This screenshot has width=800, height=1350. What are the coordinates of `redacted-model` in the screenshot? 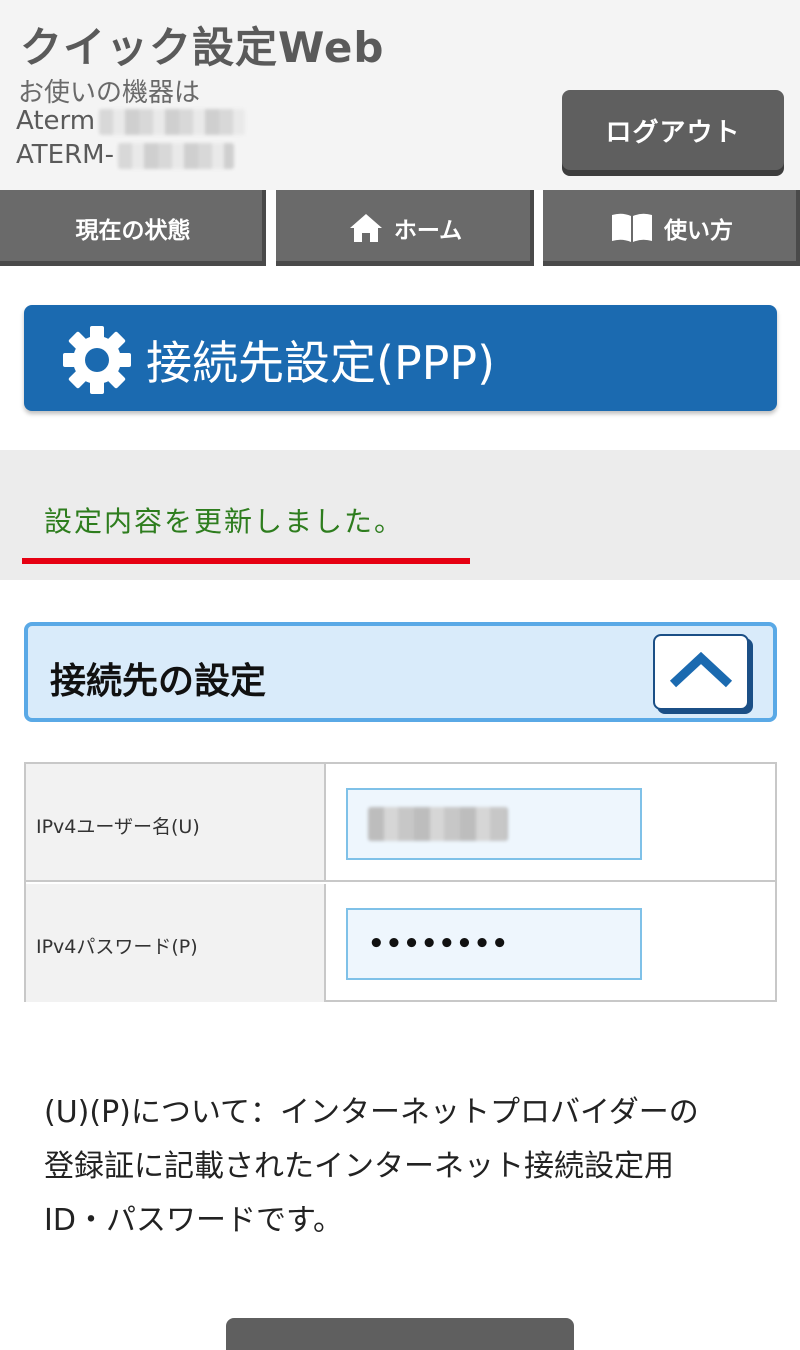 It's located at (172, 121).